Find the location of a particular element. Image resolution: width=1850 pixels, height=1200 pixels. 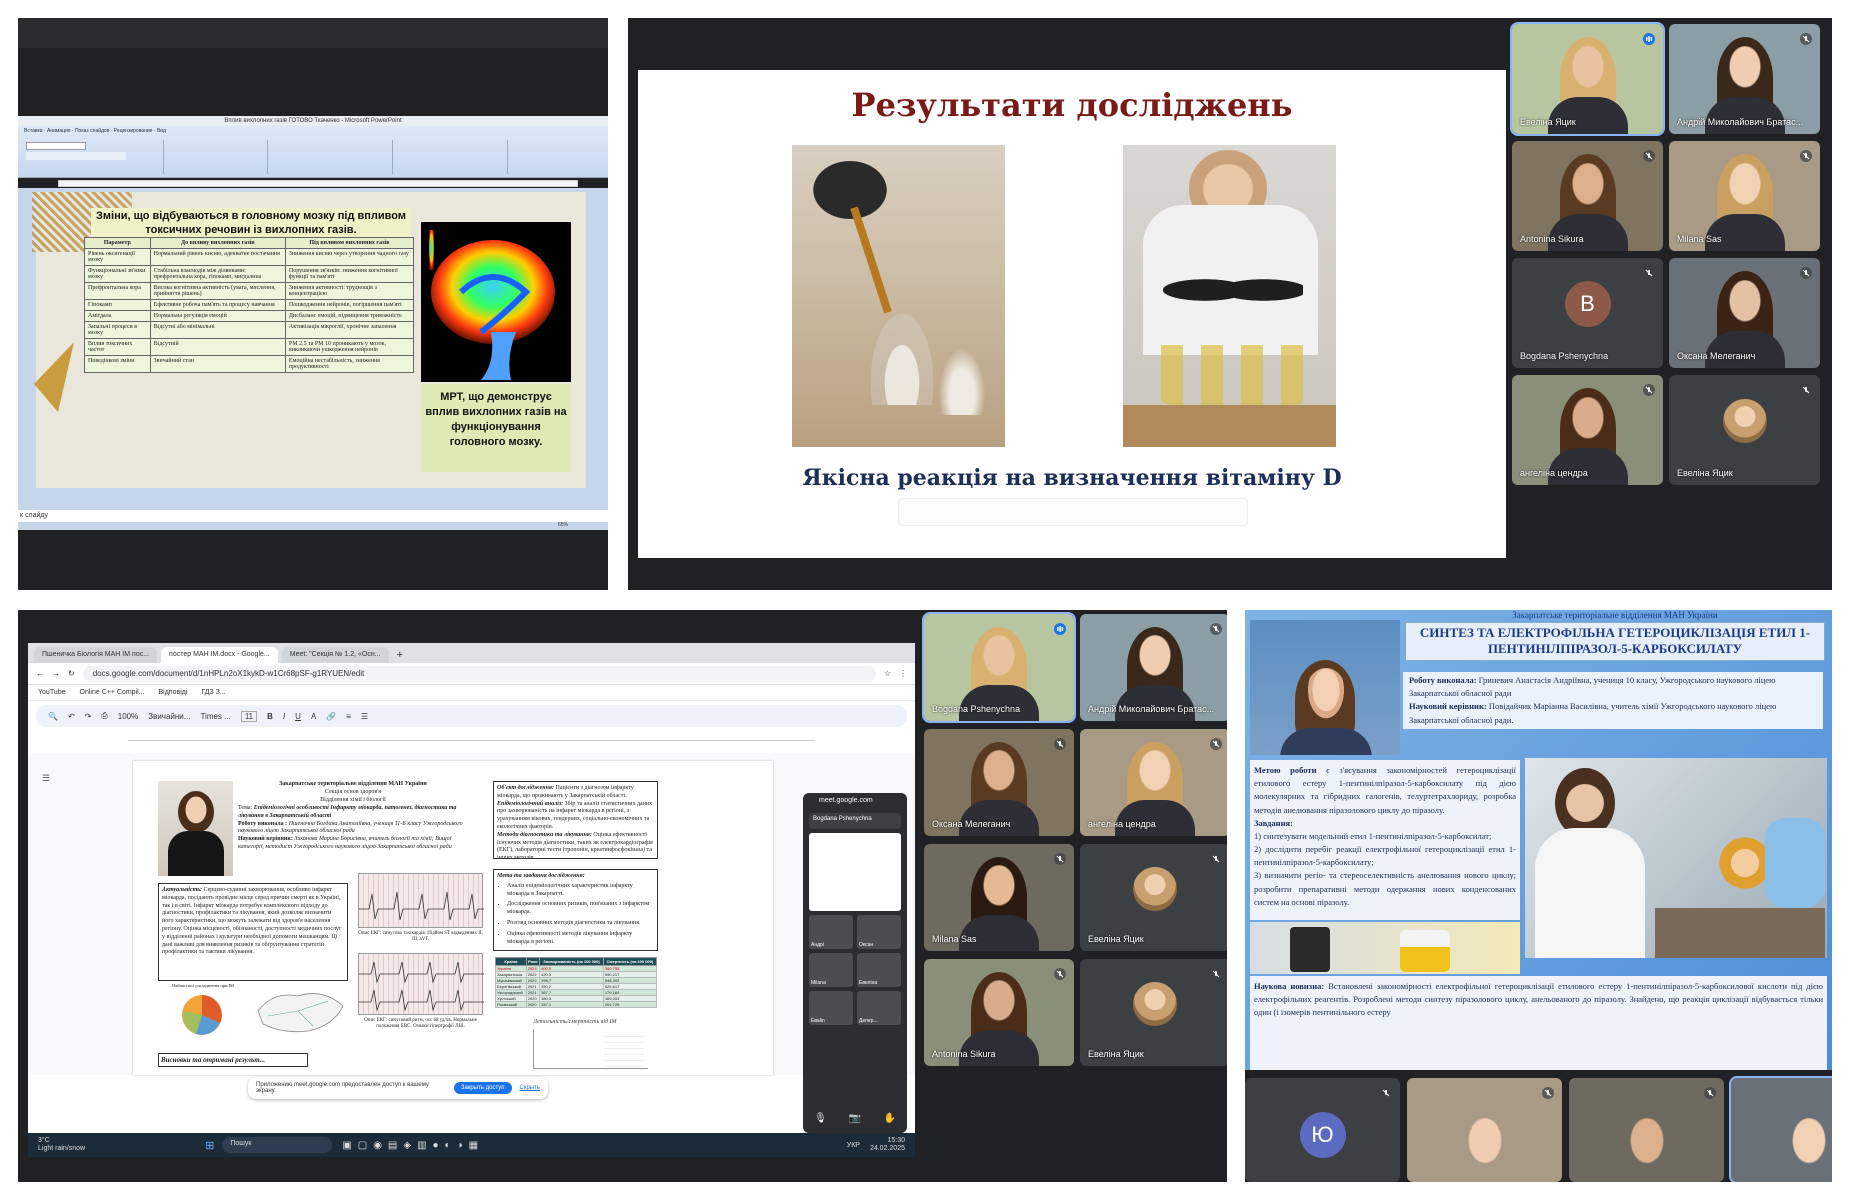

bookmark-youtube: YouTube is located at coordinates (52, 692).